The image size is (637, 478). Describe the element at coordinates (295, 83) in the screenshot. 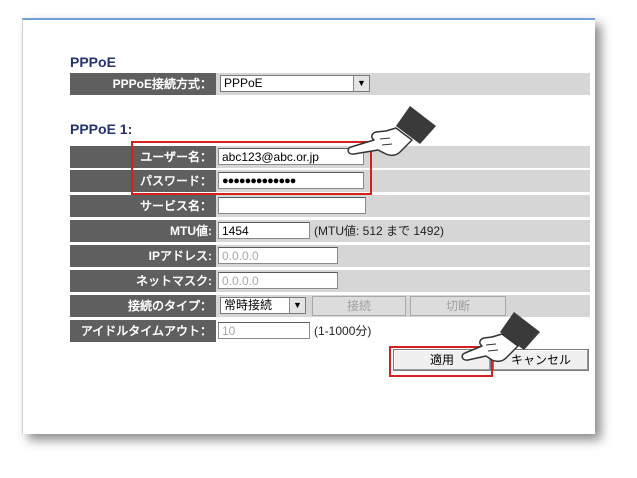

I see `pppoe-method-select: PPPoE ▼` at that location.